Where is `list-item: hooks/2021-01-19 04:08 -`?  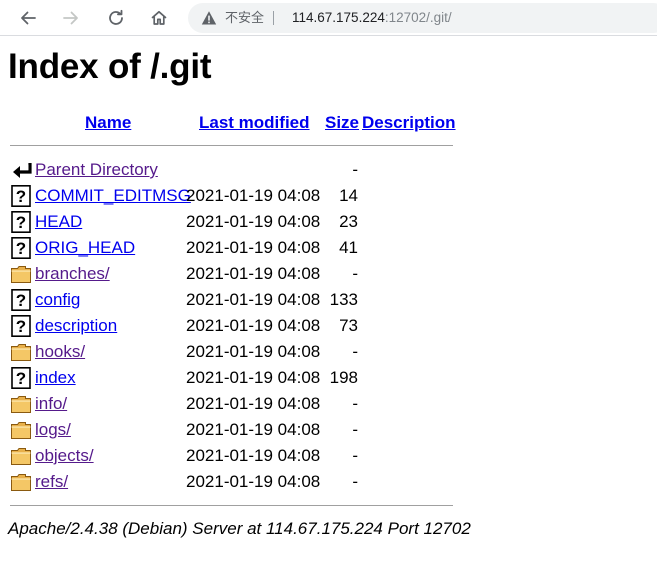 list-item: hooks/2021-01-19 04:08 - is located at coordinates (240, 351).